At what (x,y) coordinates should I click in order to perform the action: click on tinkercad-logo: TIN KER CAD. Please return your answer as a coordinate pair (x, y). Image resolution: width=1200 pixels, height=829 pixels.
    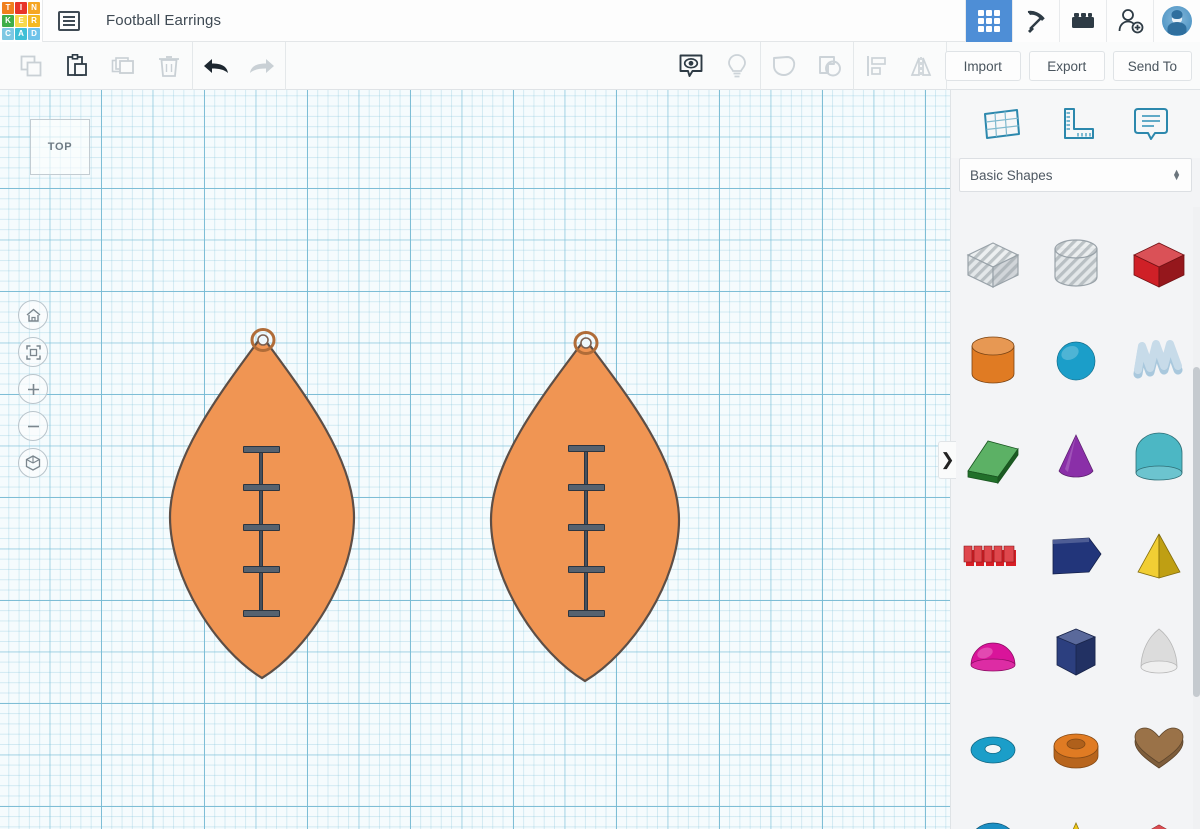
    Looking at the image, I should click on (21, 21).